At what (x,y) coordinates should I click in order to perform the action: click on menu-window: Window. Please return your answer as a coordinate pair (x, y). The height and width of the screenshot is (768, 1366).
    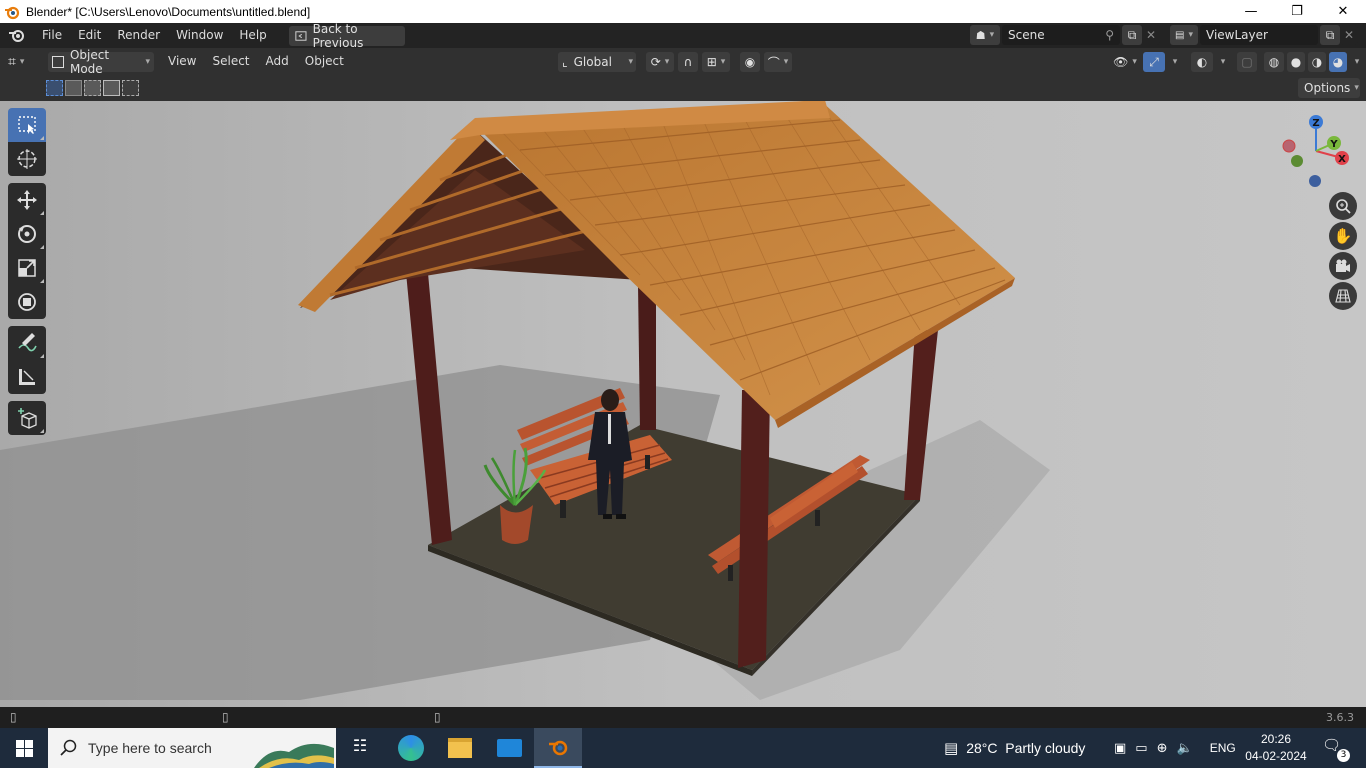
    Looking at the image, I should click on (199, 35).